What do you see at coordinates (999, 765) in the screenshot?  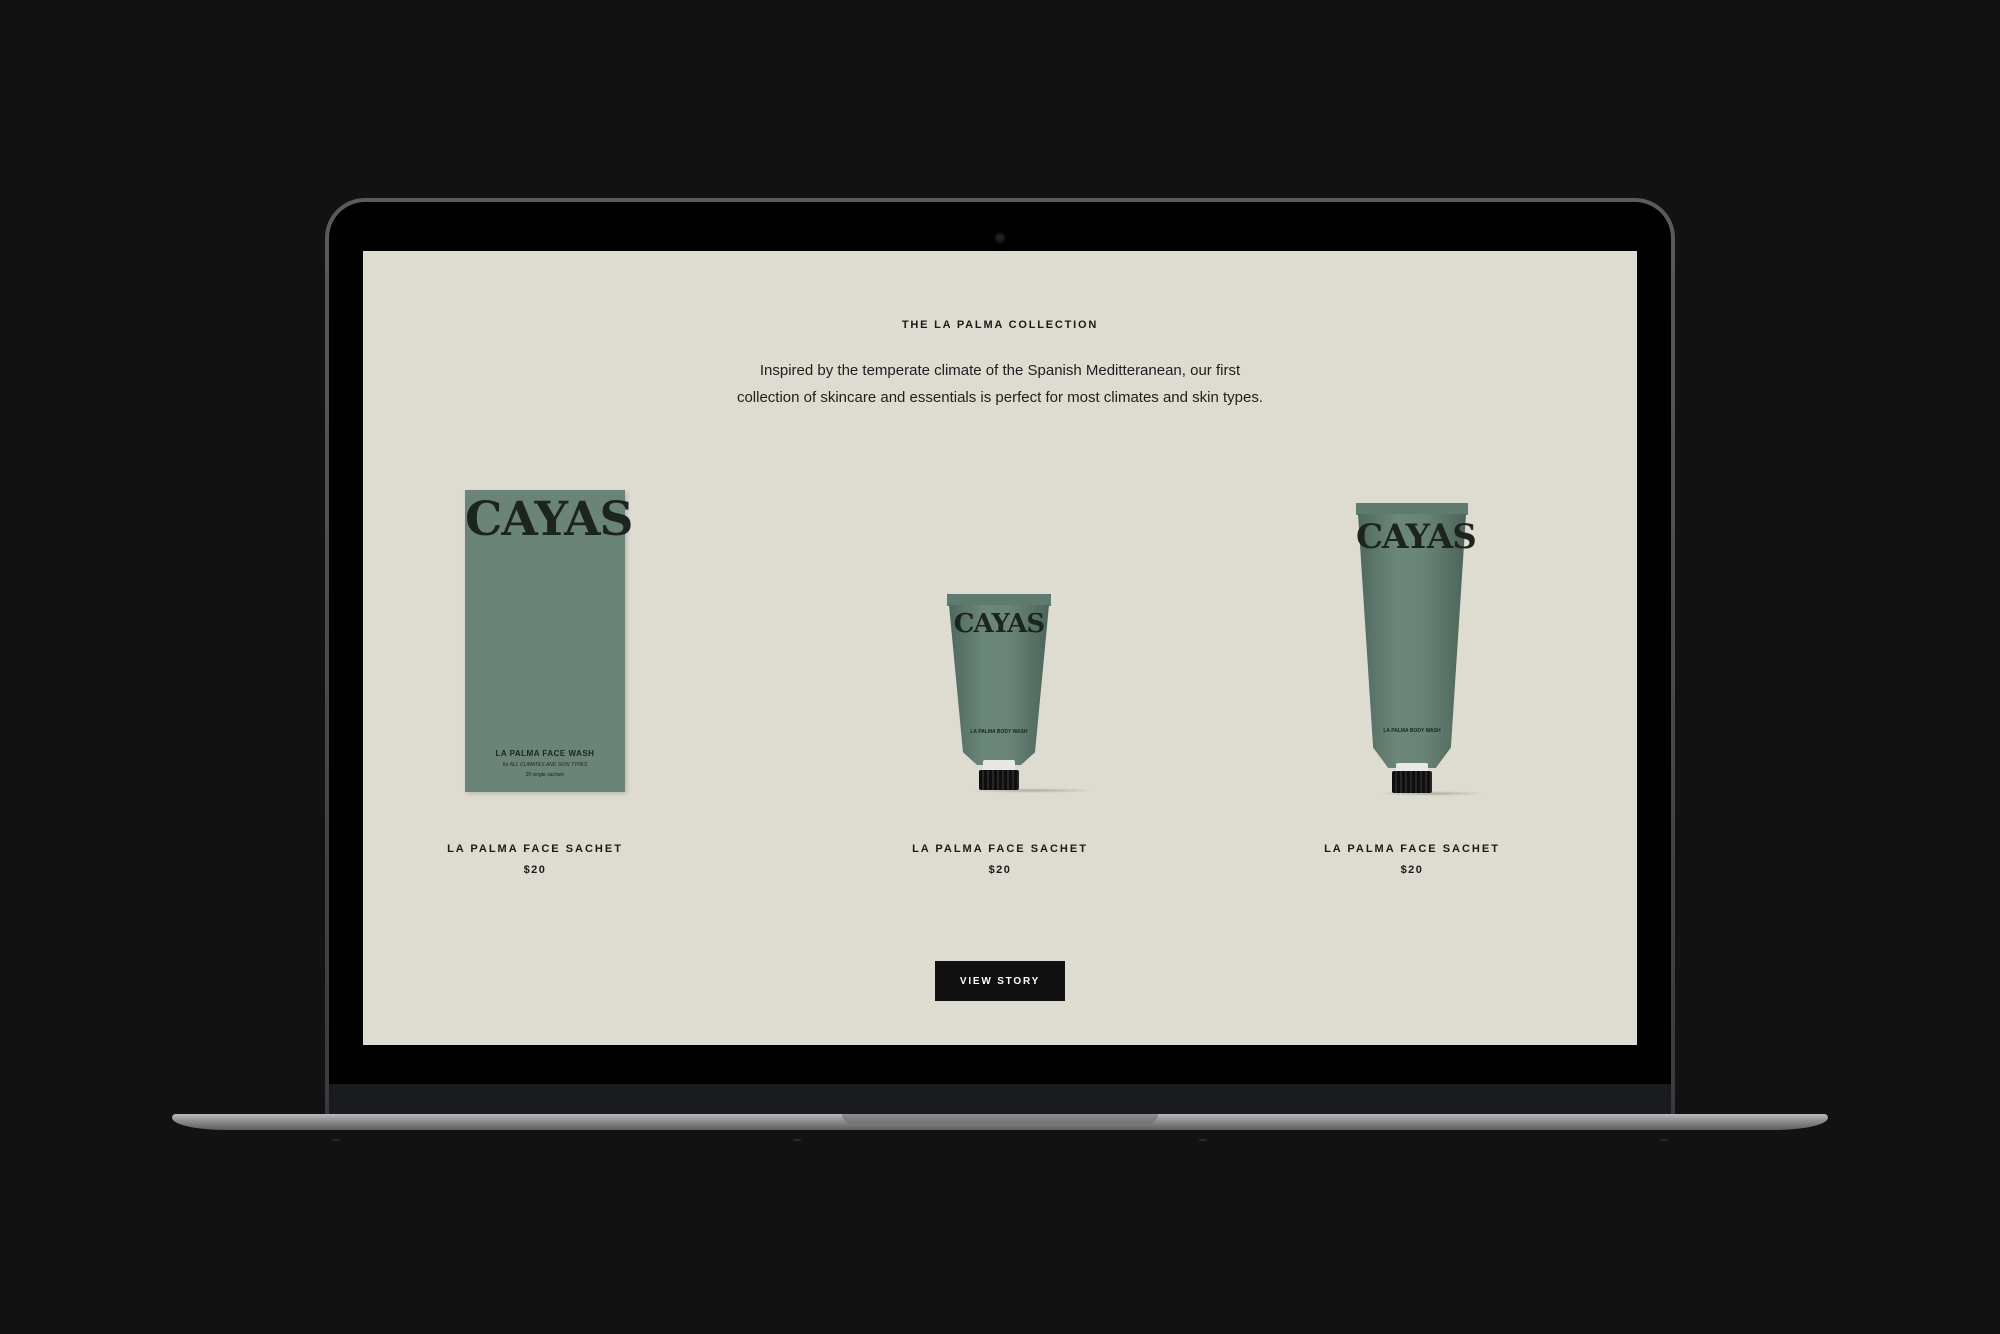 I see `tube-neck` at bounding box center [999, 765].